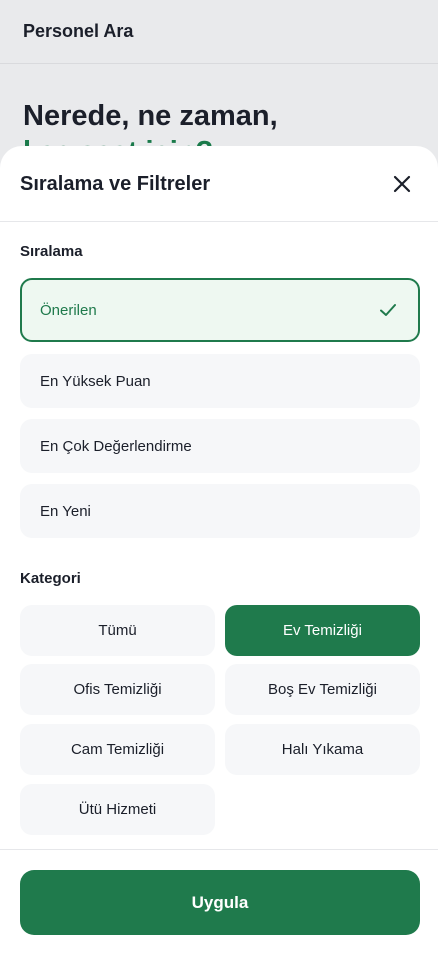 Image resolution: width=438 pixels, height=956 pixels. Describe the element at coordinates (219, 184) in the screenshot. I see `sheet-header: Sıralama ve Filtreler` at that location.